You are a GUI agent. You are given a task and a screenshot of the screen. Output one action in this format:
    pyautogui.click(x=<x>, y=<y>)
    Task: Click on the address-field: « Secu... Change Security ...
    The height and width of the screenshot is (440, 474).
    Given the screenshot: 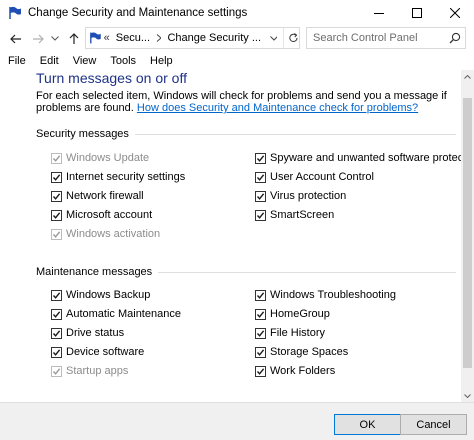 What is the action you would take?
    pyautogui.click(x=192, y=38)
    